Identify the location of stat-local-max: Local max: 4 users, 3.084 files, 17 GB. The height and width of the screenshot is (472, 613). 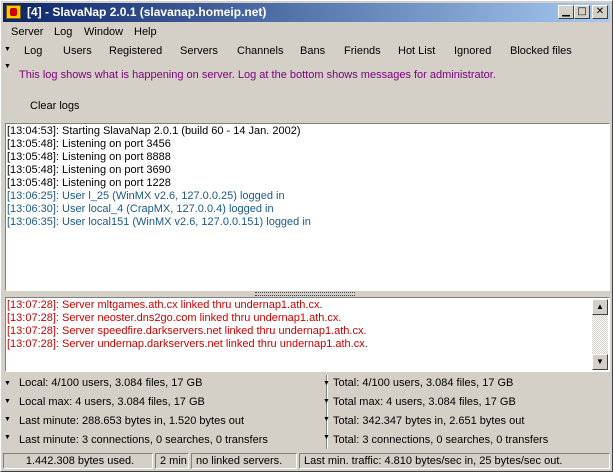
(112, 402).